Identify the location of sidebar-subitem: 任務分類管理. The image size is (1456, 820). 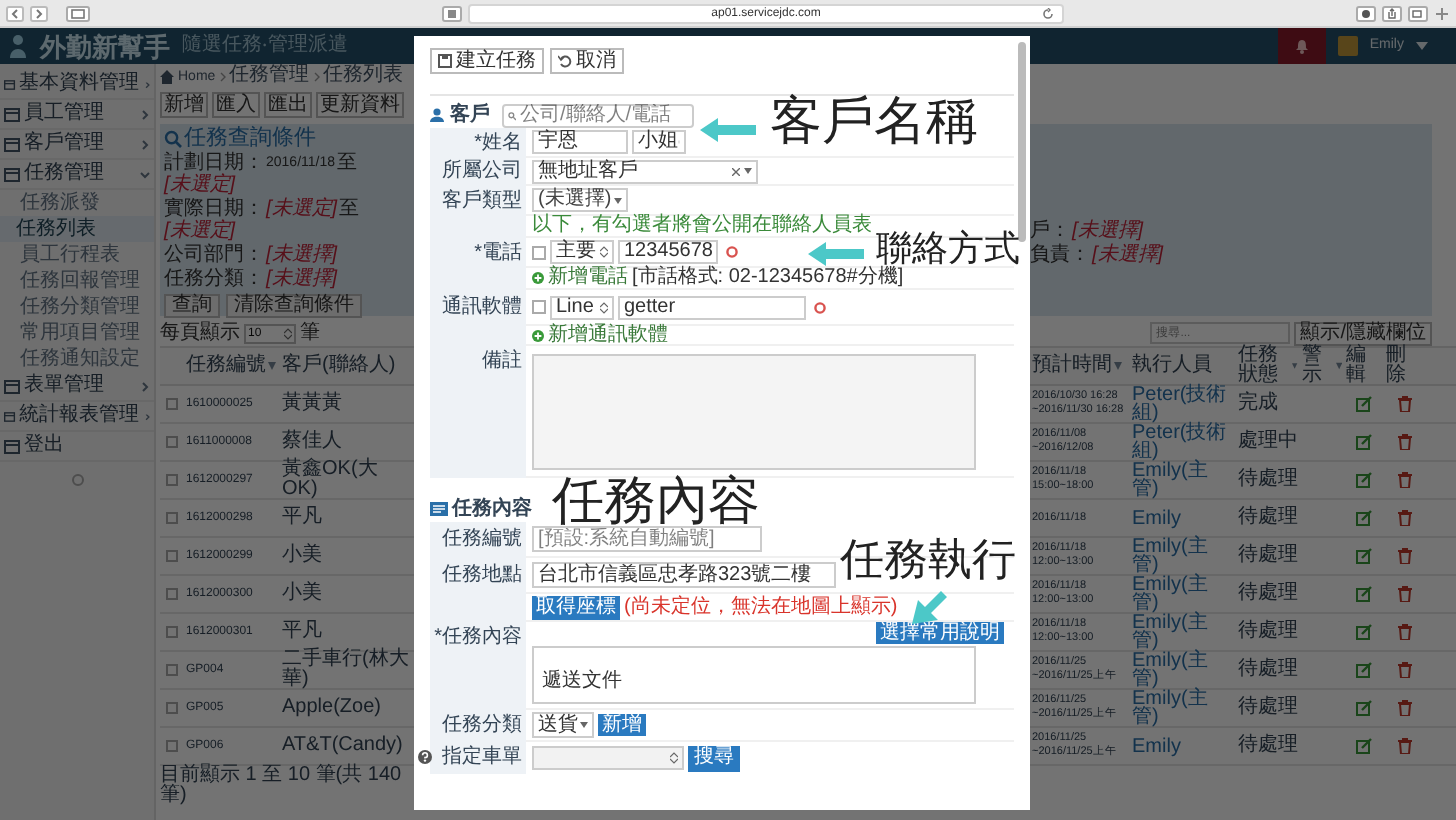
(77, 307).